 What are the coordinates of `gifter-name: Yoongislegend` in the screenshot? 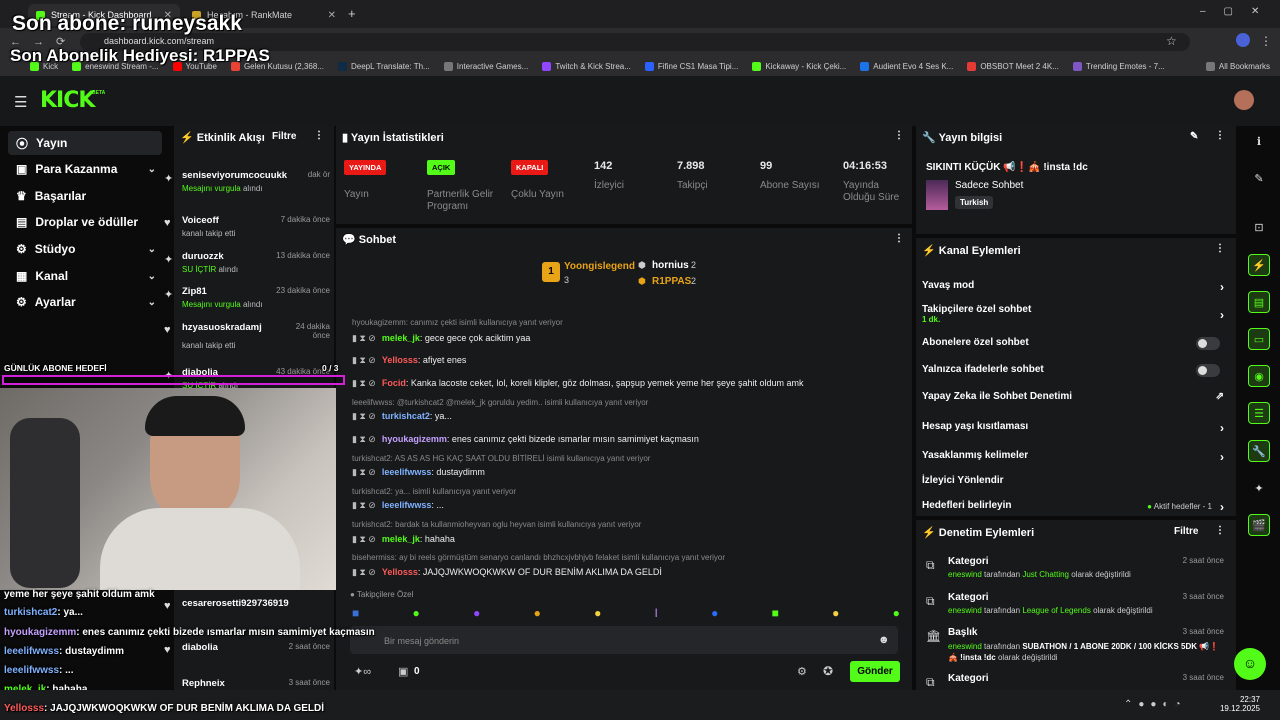 It's located at (599, 266).